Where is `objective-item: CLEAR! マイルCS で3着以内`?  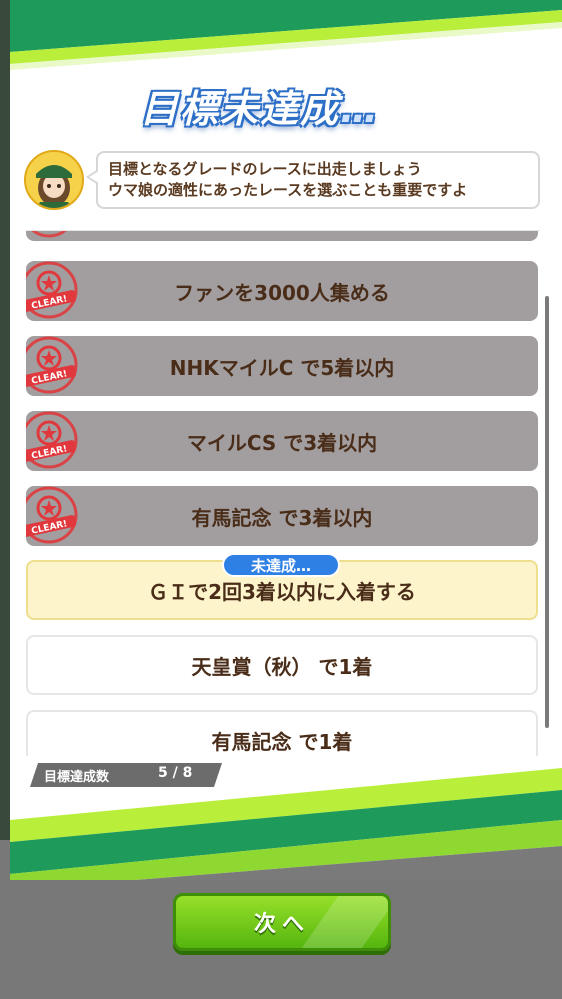 objective-item: CLEAR! マイルCS で3着以内 is located at coordinates (282, 441).